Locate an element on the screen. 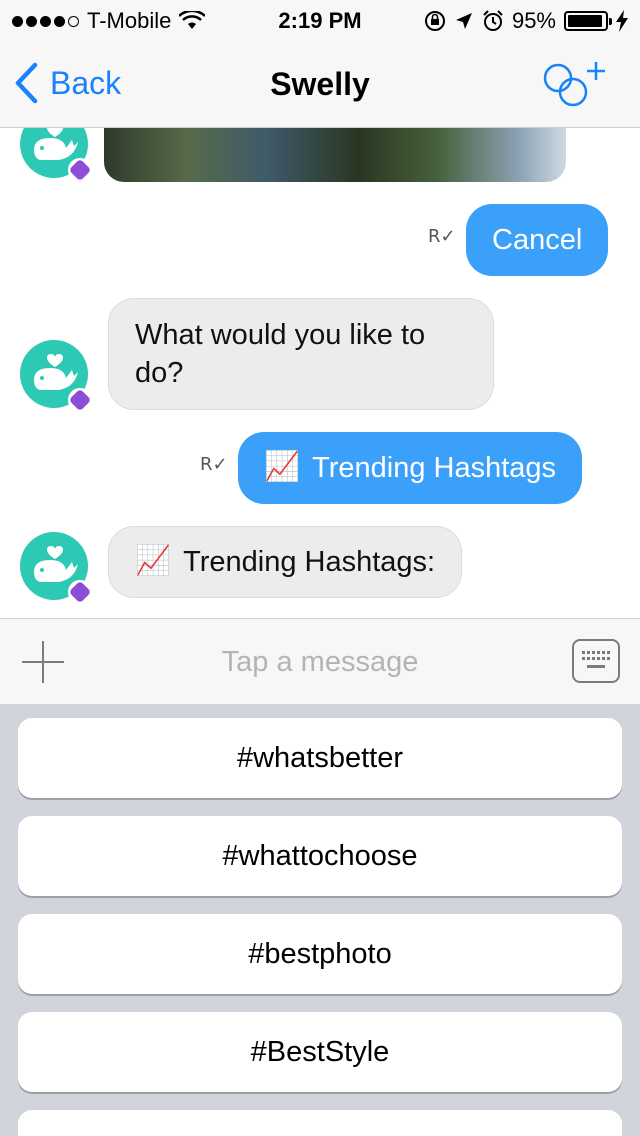 The width and height of the screenshot is (640, 1136). message-input-bar is located at coordinates (320, 661).